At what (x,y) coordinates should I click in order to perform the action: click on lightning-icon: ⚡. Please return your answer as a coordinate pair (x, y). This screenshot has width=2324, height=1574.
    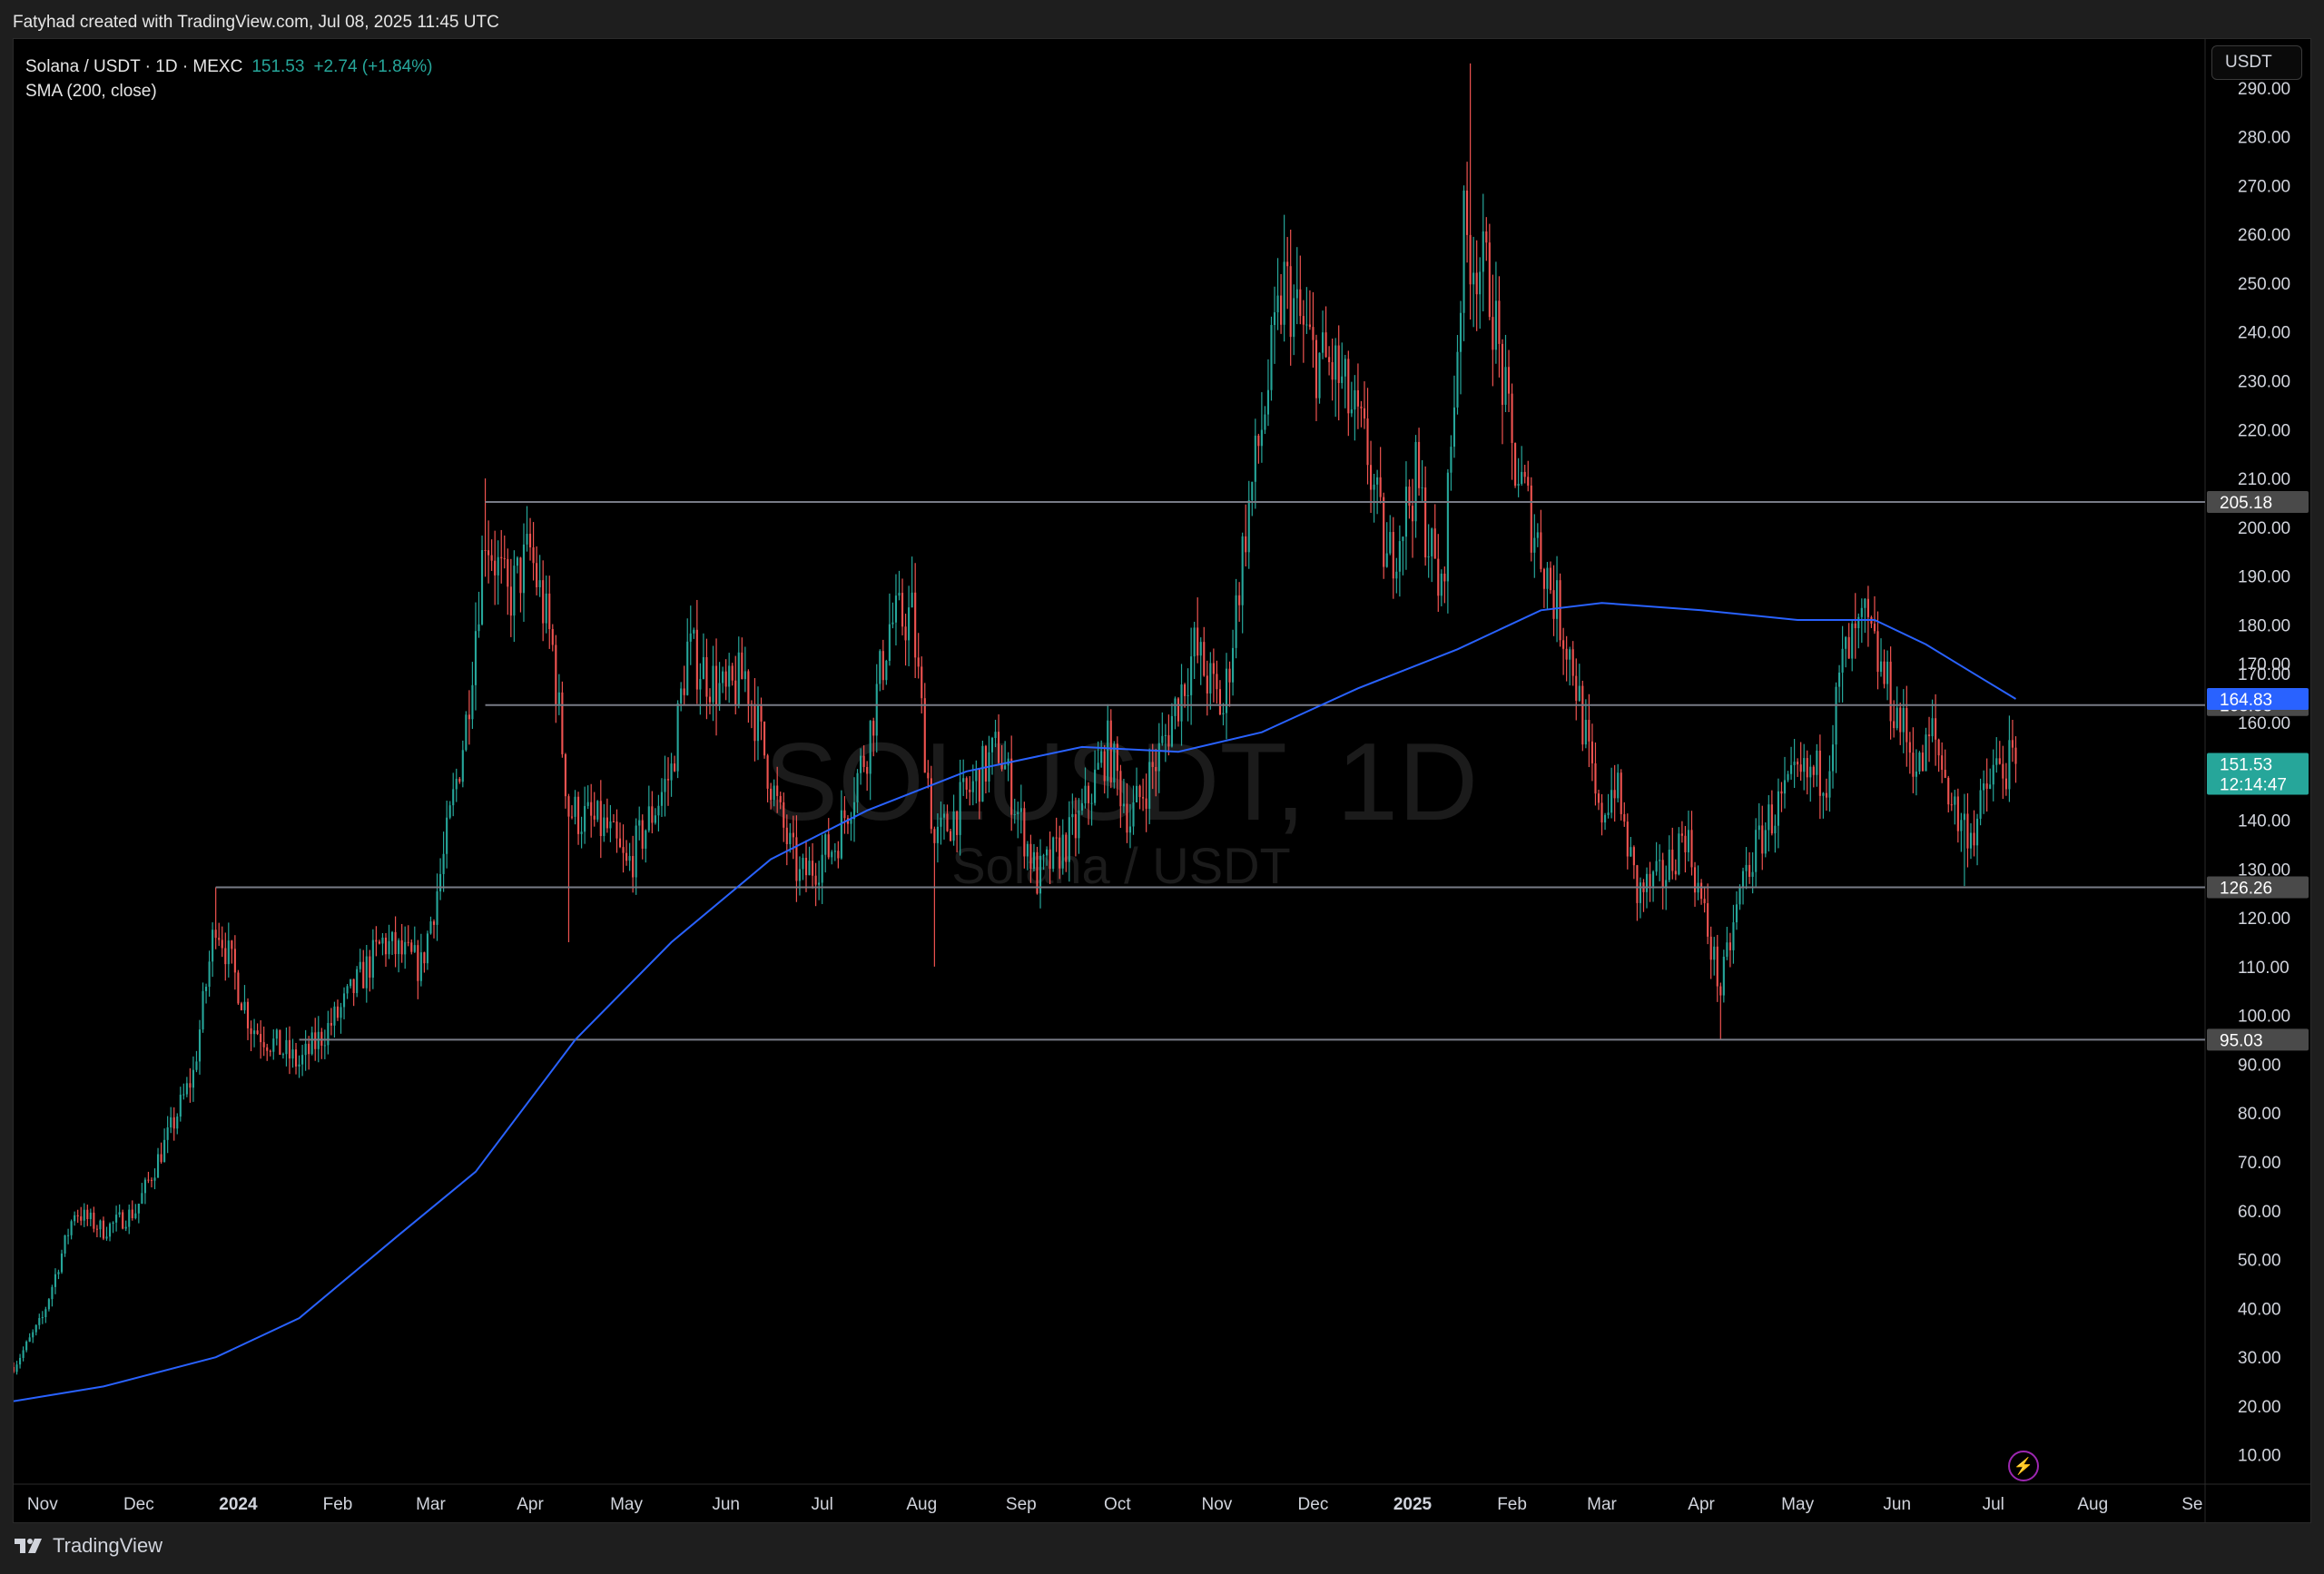
    Looking at the image, I should click on (2023, 1466).